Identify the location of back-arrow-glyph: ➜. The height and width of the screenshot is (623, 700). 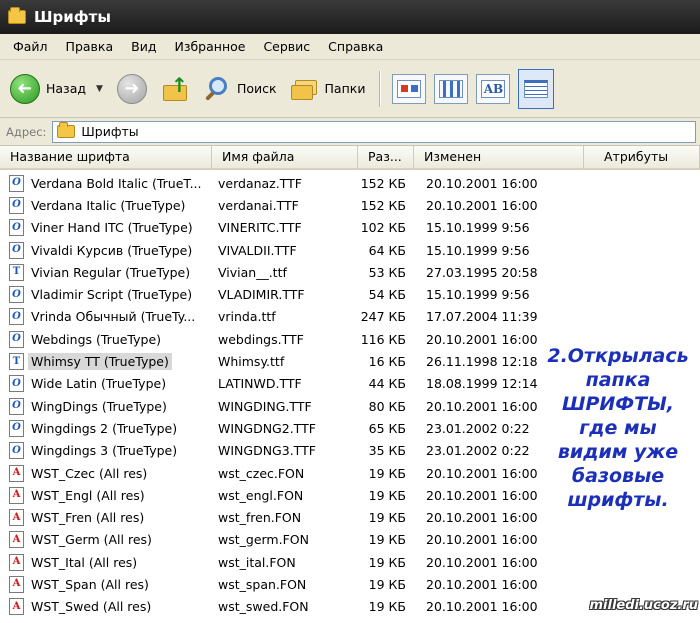
(25, 88).